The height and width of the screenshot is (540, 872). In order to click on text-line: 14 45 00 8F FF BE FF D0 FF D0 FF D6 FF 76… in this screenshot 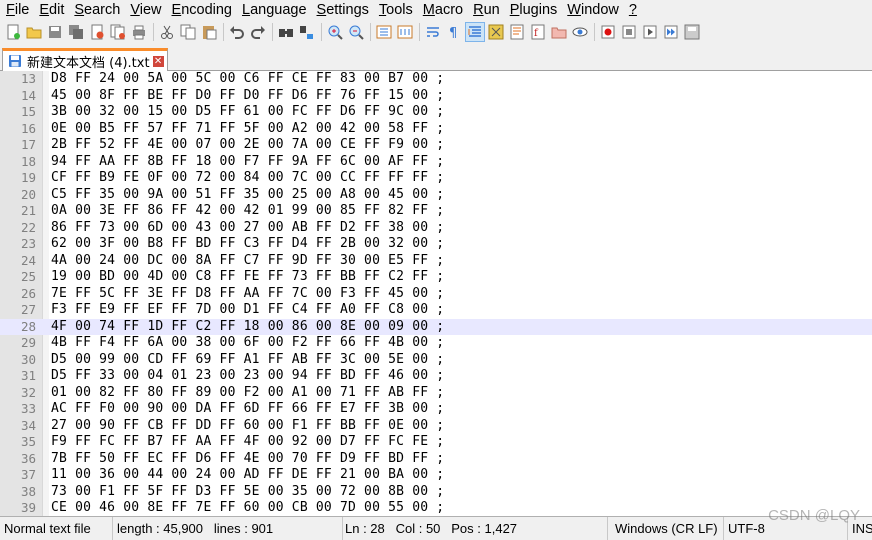, I will do `click(436, 96)`.